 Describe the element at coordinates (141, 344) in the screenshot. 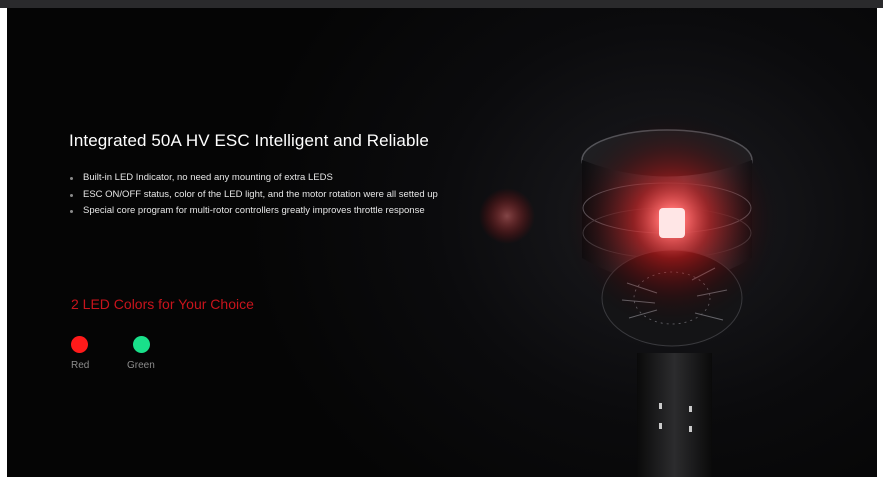

I see `green-led-swatch` at that location.